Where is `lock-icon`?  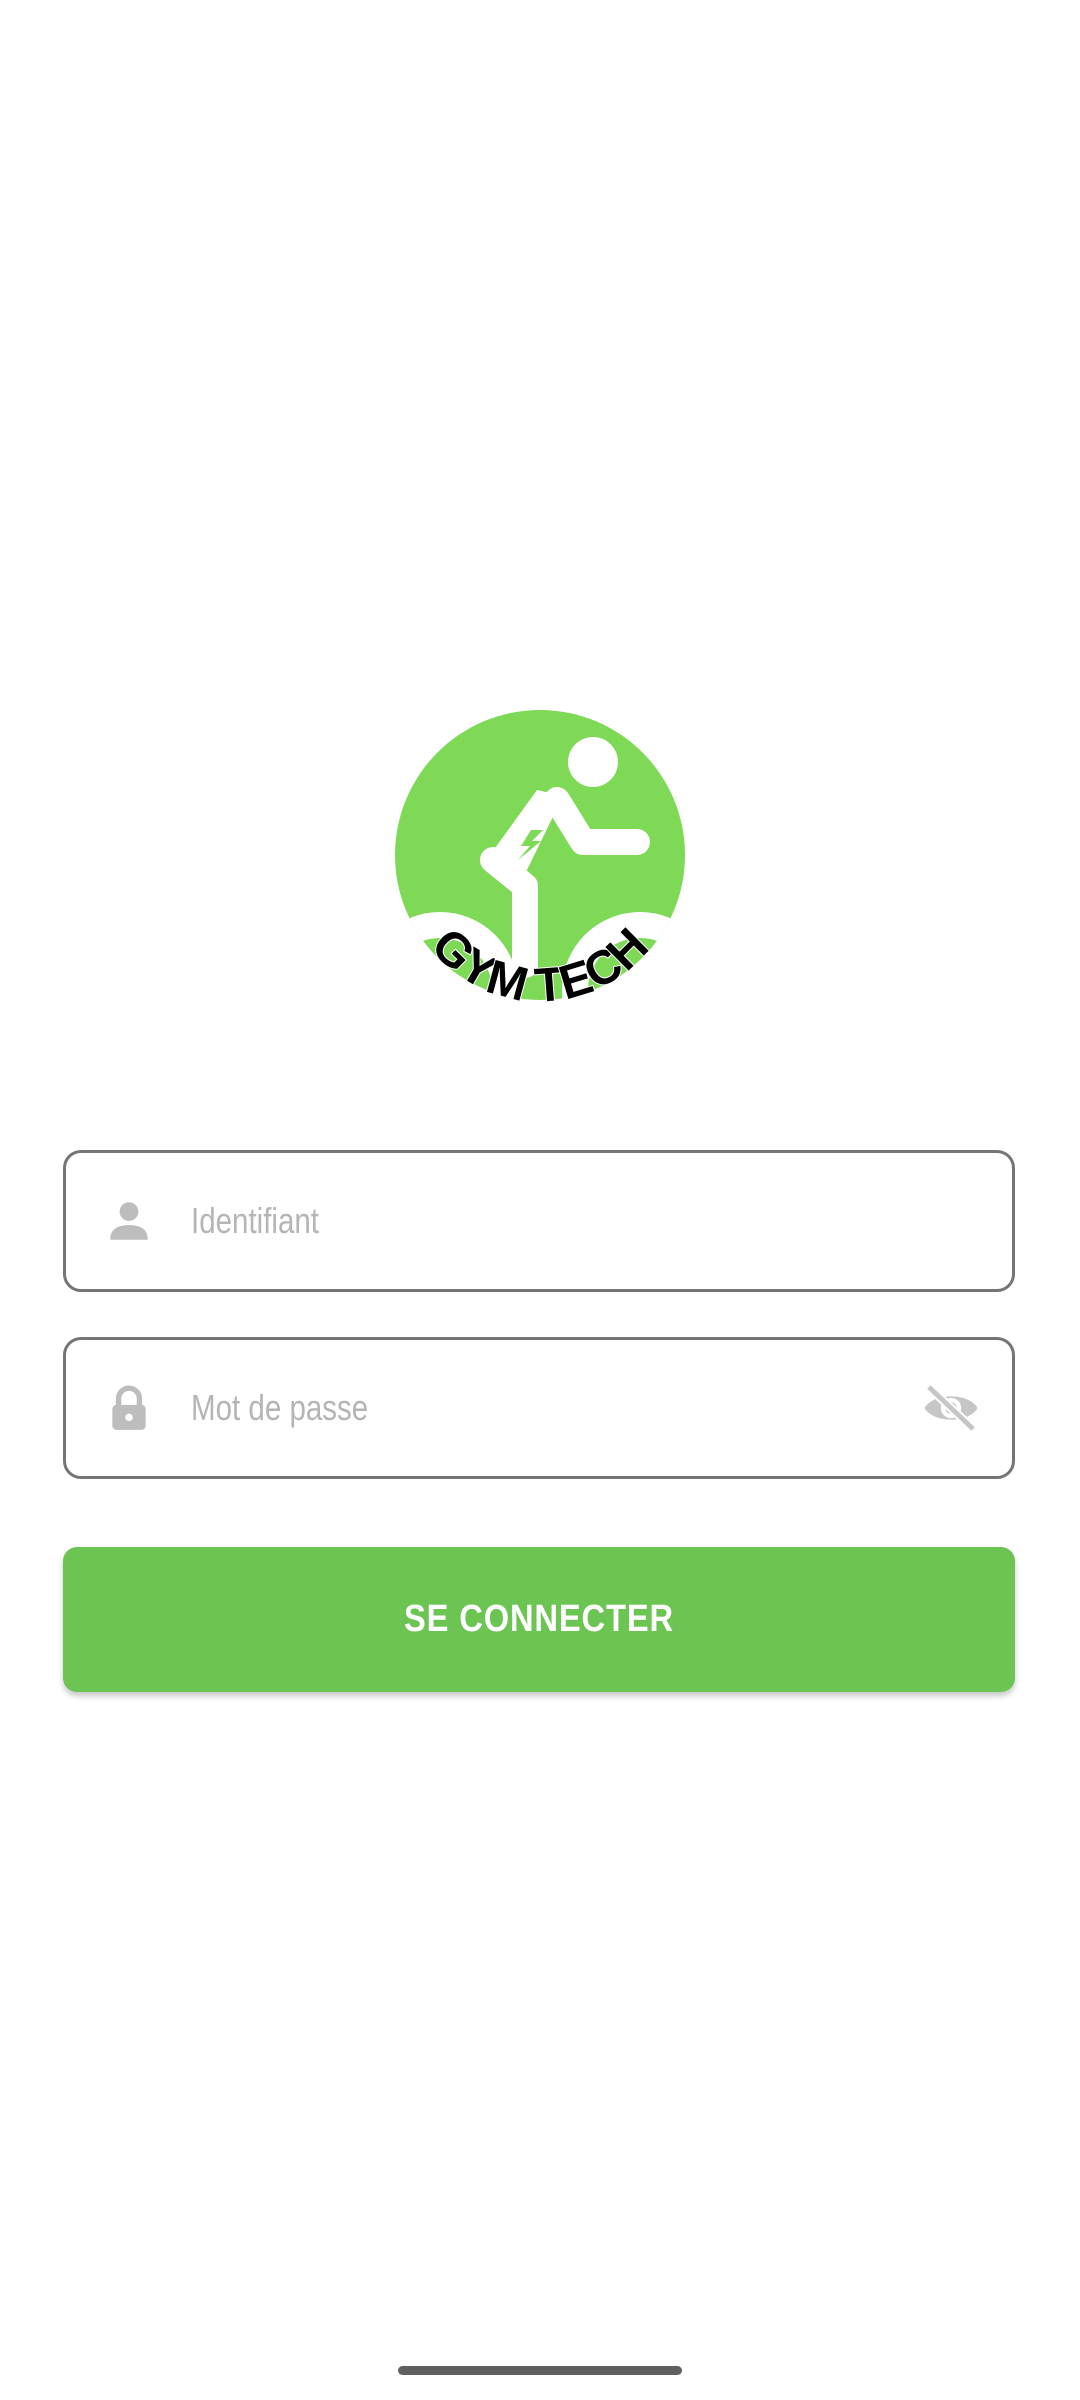 lock-icon is located at coordinates (129, 1407).